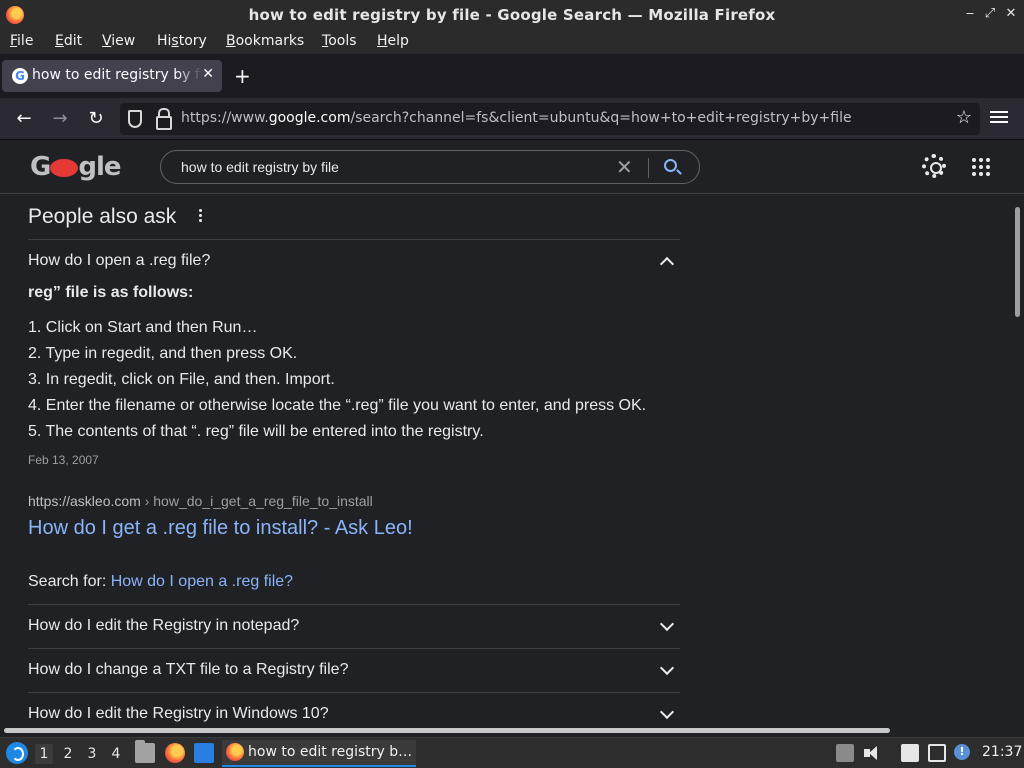 This screenshot has height=768, width=1024. What do you see at coordinates (964, 117) in the screenshot?
I see `bookmark-star-icon: ☆` at bounding box center [964, 117].